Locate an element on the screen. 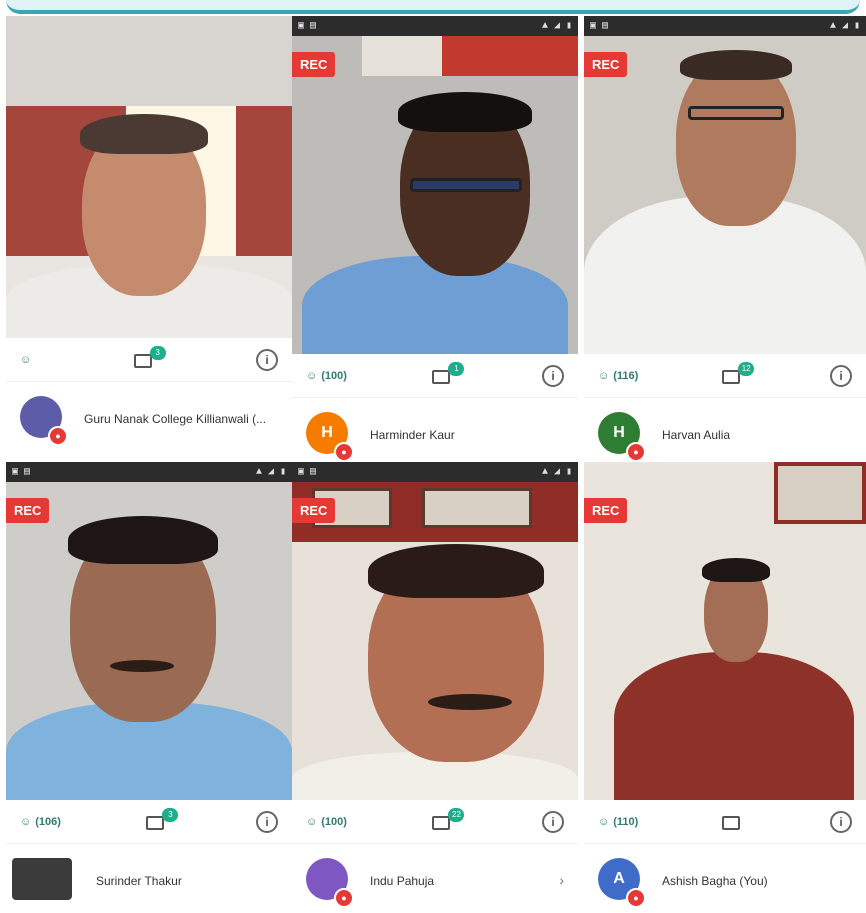 This screenshot has height=913, width=866. participant-row: H ● Harvan Aulia is located at coordinates (725, 432).